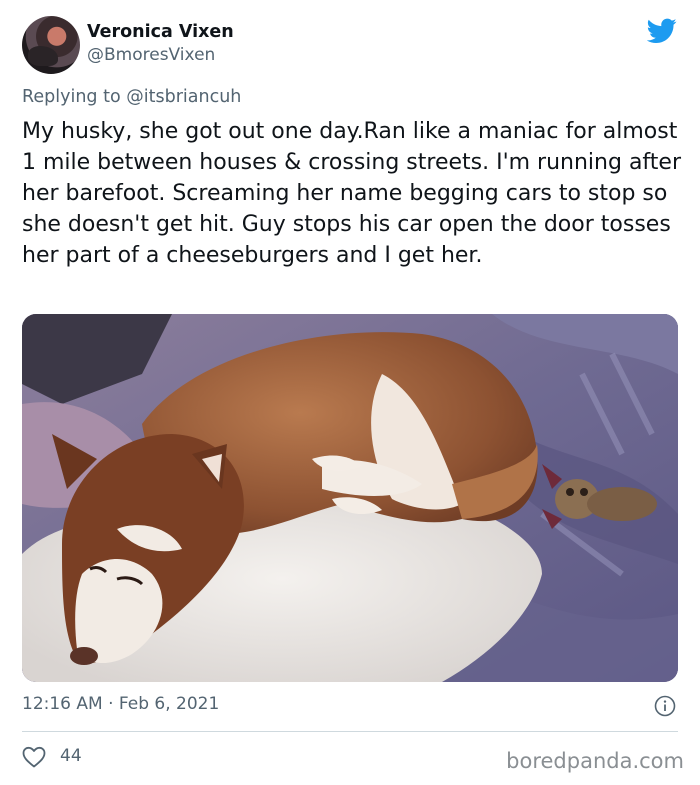  Describe the element at coordinates (169, 704) in the screenshot. I see `tweet-date: Feb 6, 2021` at that location.